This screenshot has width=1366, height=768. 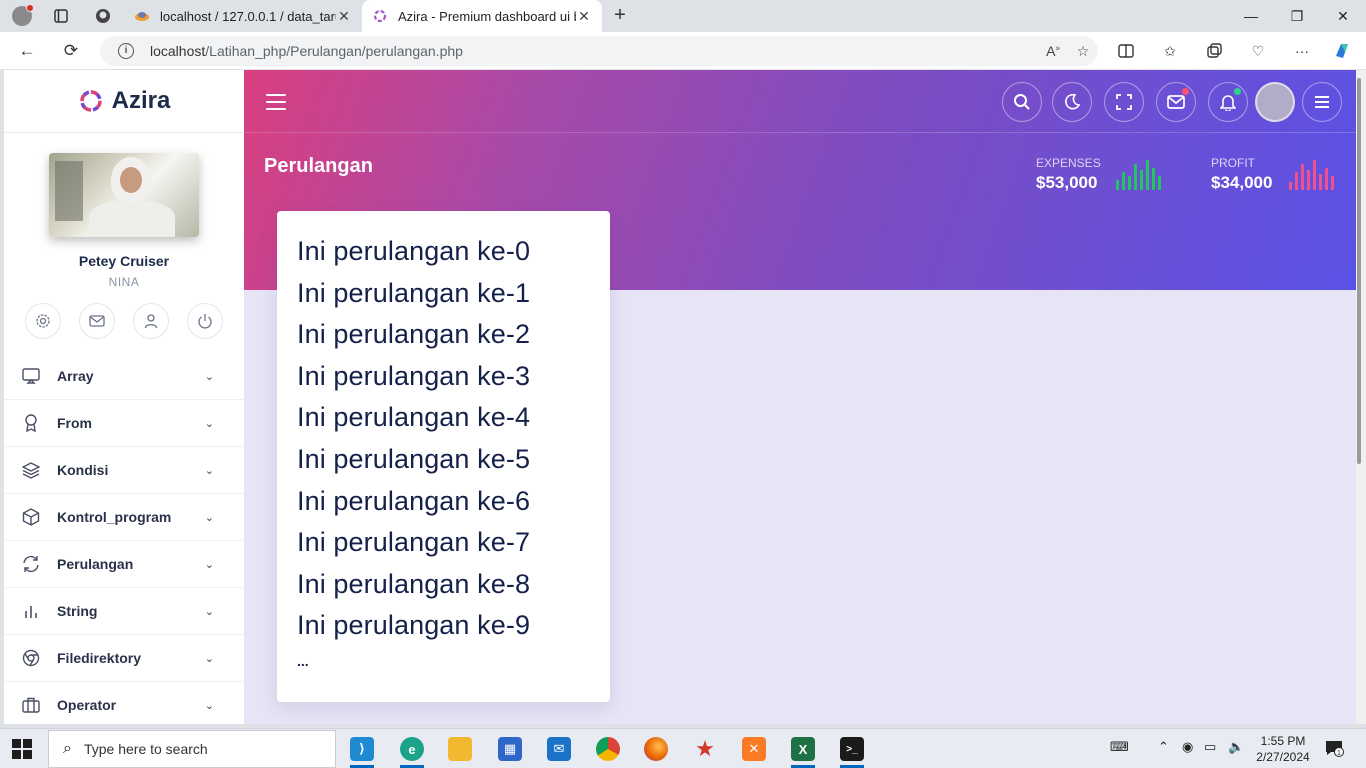 What do you see at coordinates (1163, 747) in the screenshot?
I see `chevron-up-icon: ⌃` at bounding box center [1163, 747].